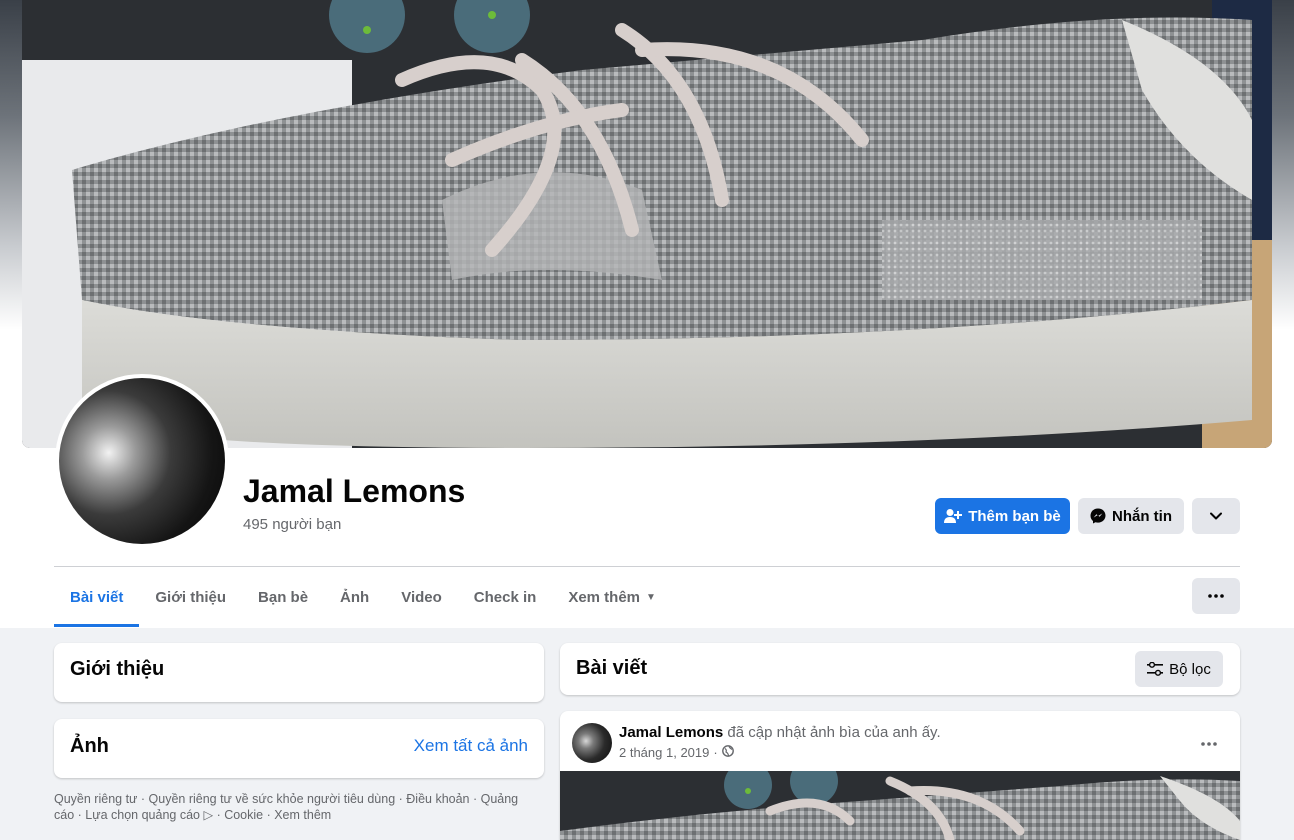 This screenshot has height=840, width=1294. I want to click on tab-about: Giới thiệu, so click(190, 597).